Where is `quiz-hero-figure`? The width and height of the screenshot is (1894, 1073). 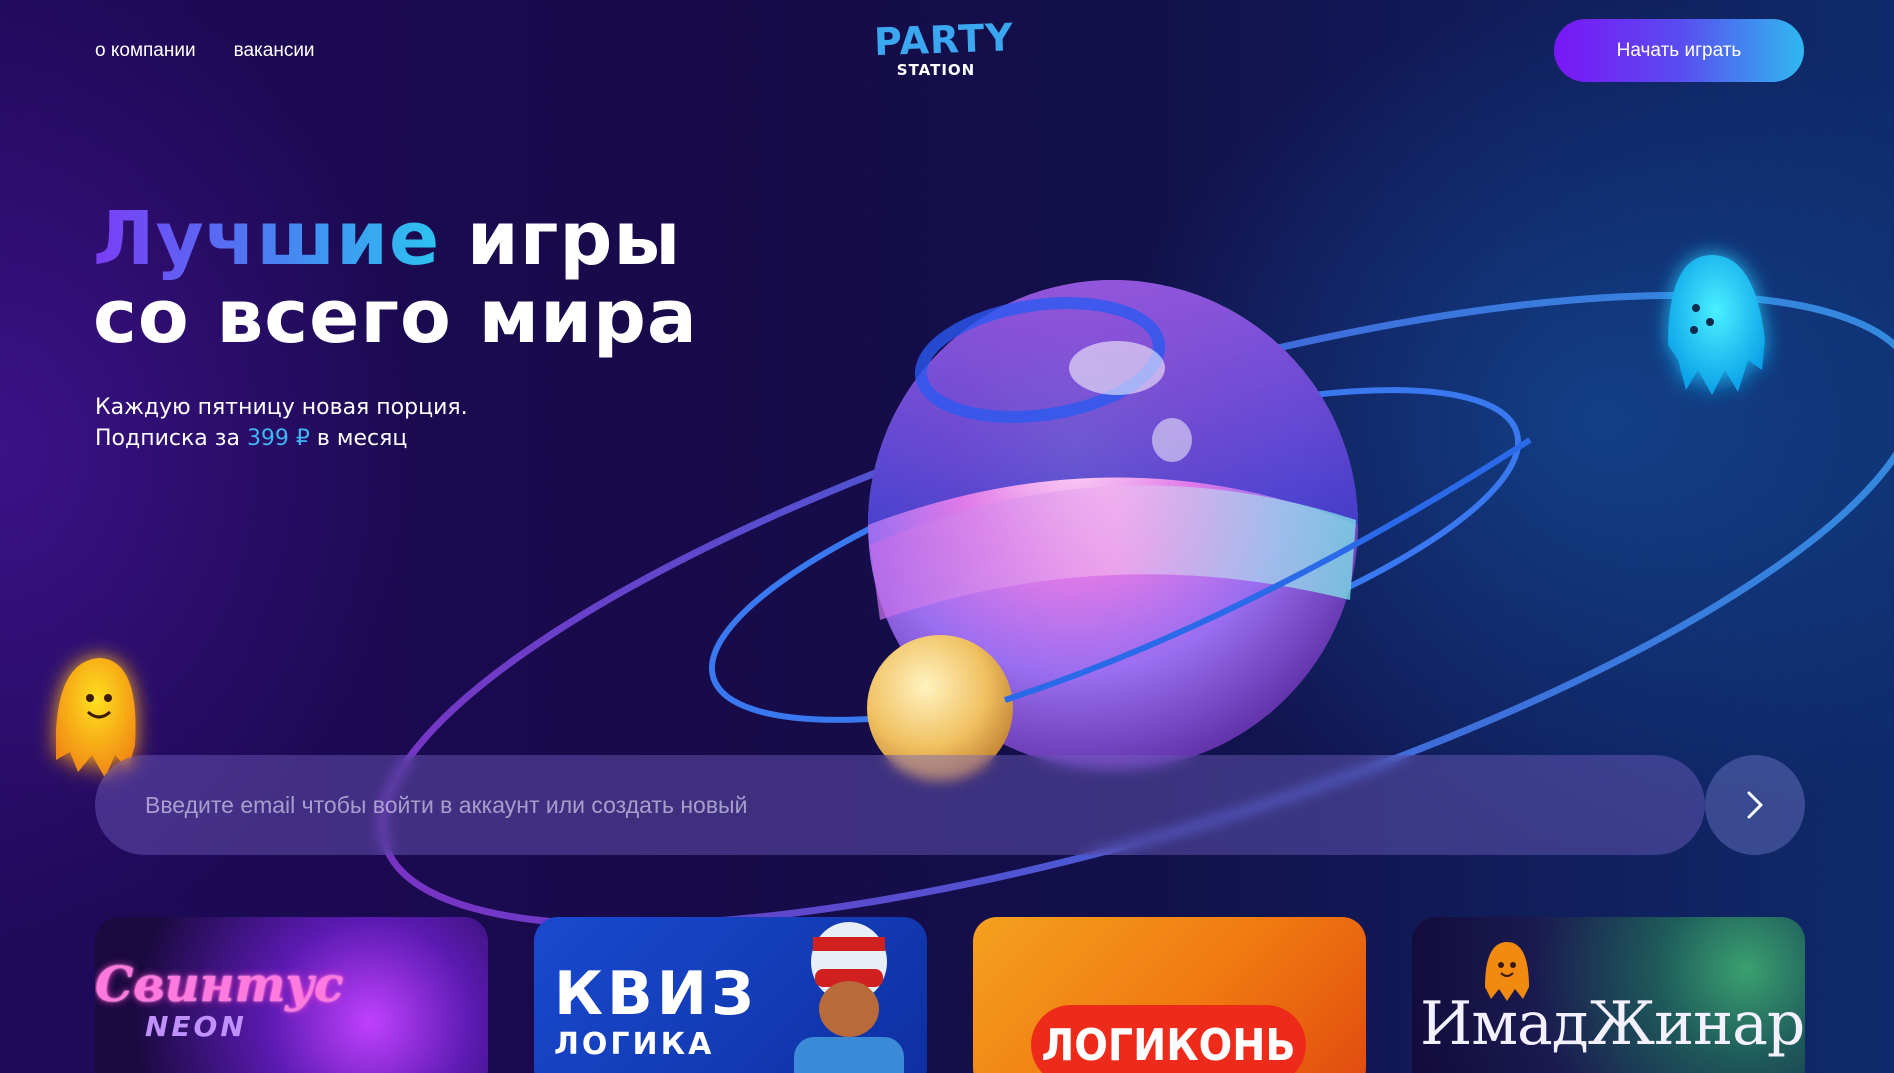 quiz-hero-figure is located at coordinates (849, 997).